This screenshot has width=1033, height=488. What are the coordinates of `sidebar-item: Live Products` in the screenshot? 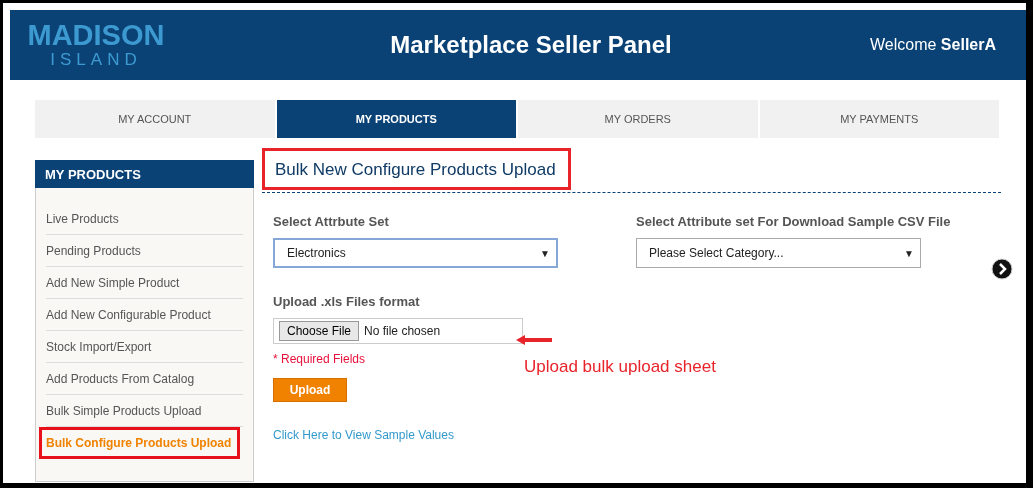 It's located at (82, 218).